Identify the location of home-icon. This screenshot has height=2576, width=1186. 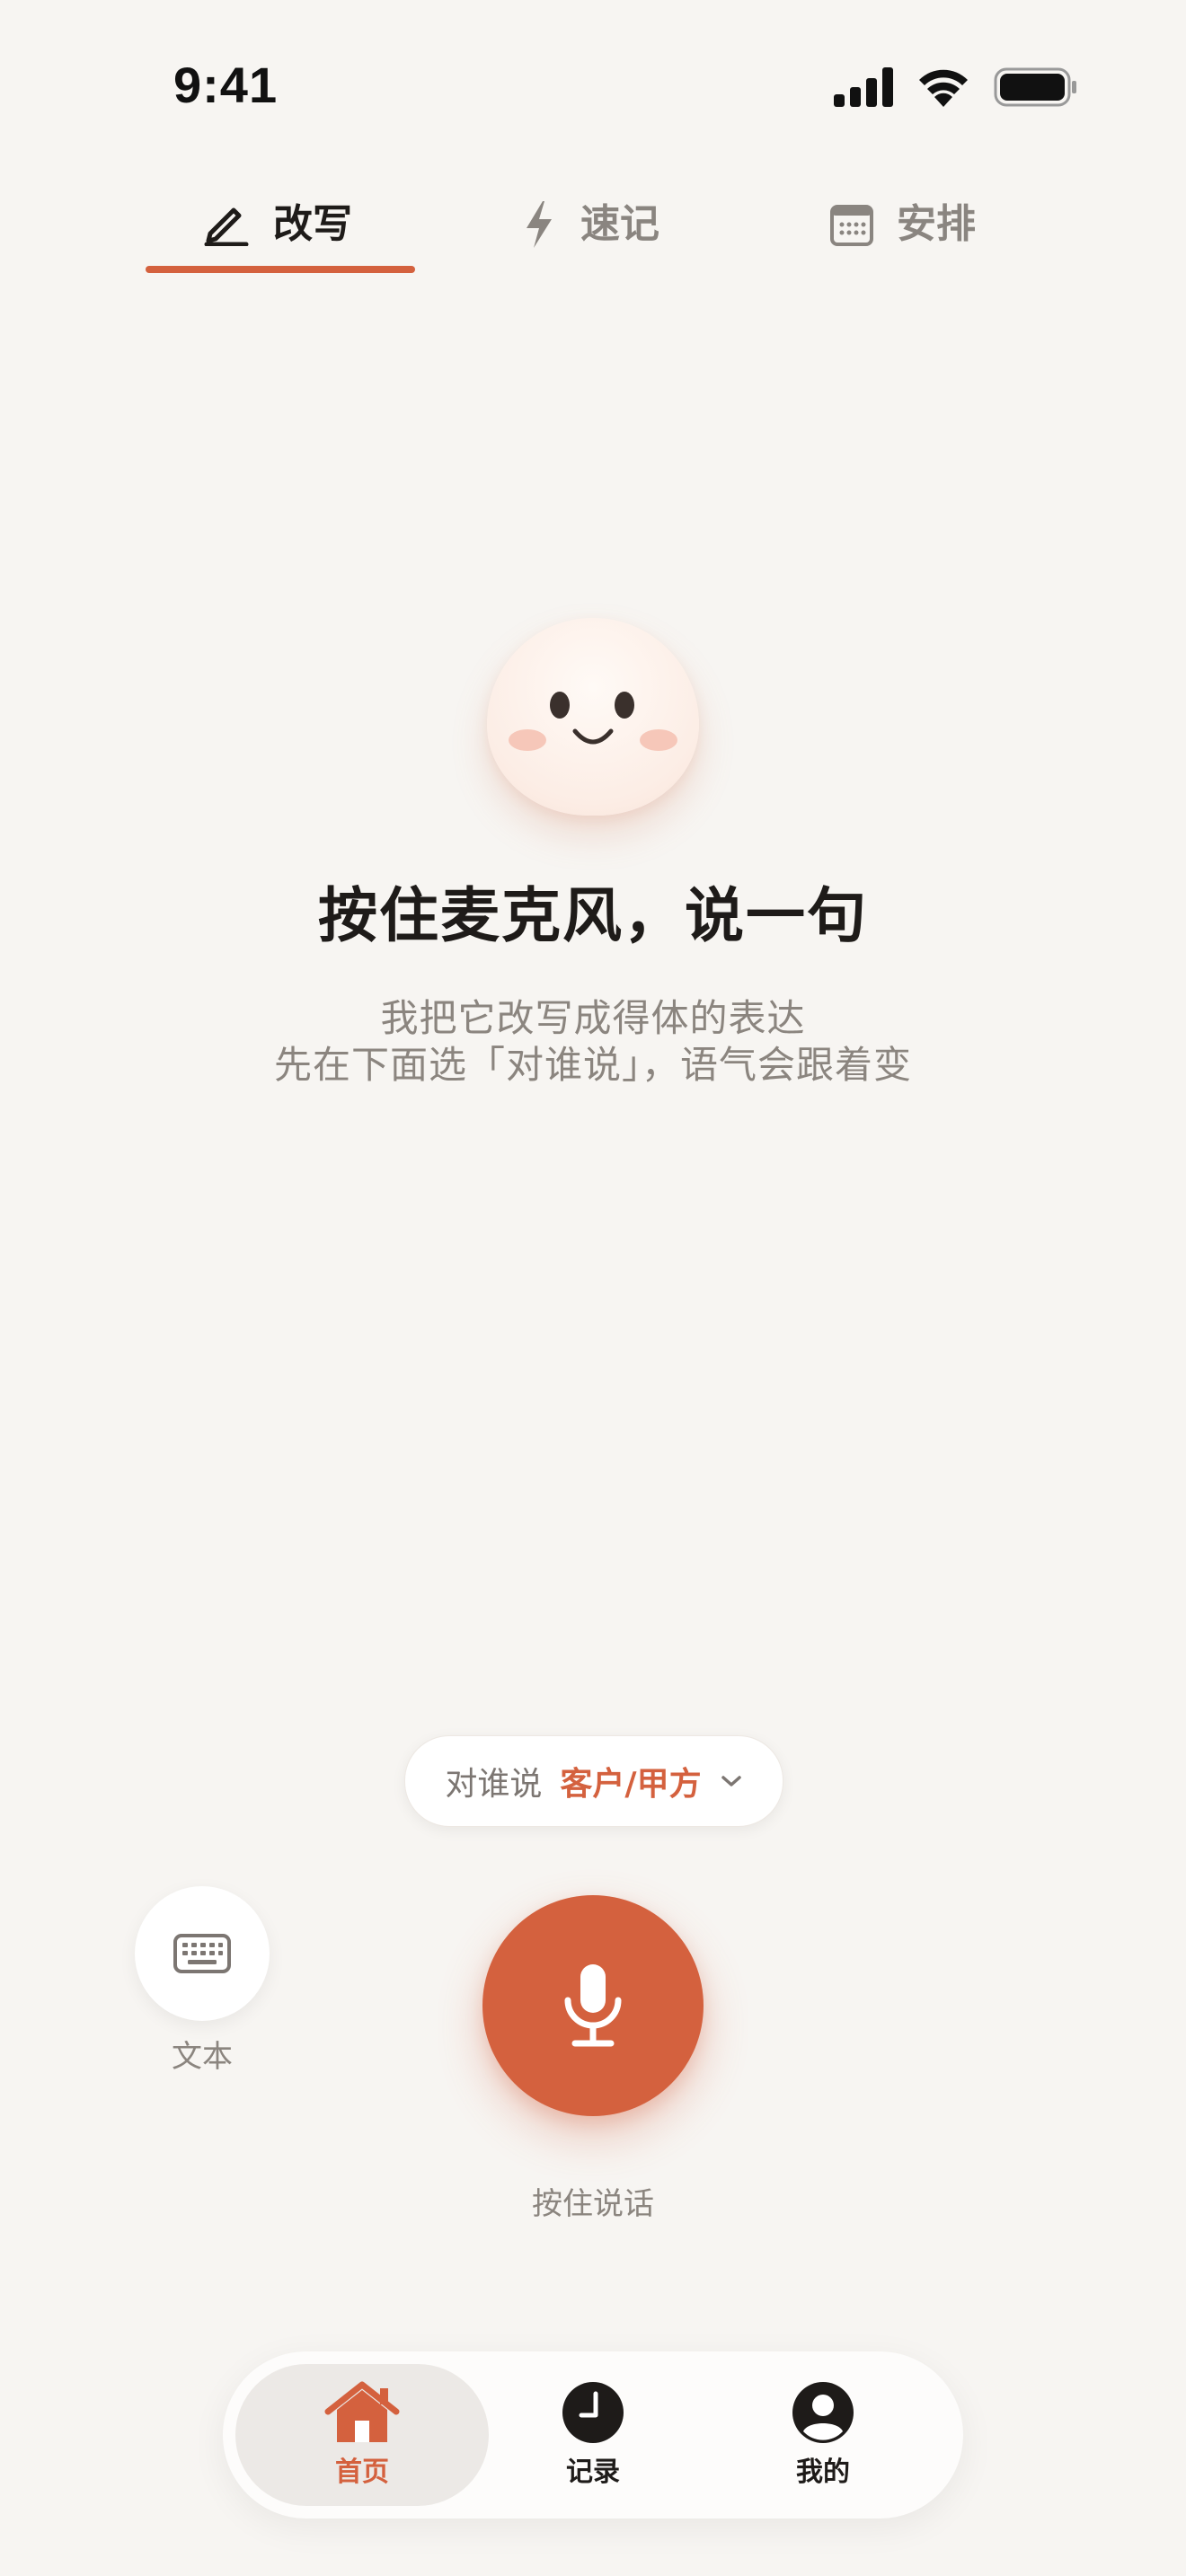
(362, 2411).